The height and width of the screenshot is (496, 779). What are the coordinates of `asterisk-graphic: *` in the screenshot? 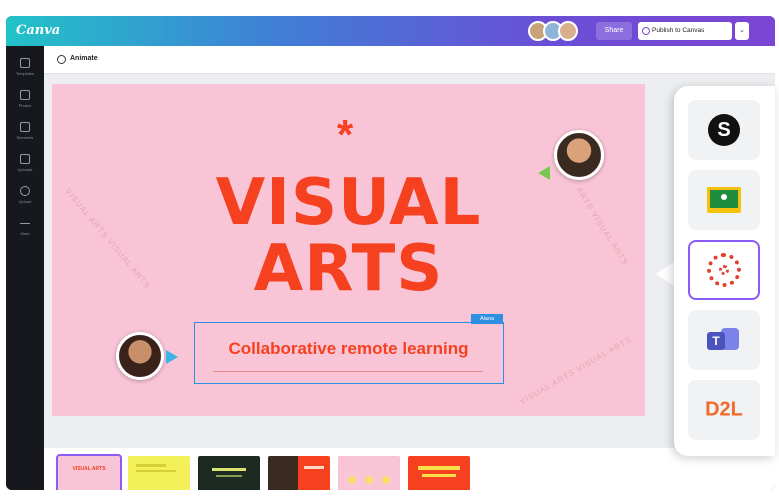 It's located at (345, 135).